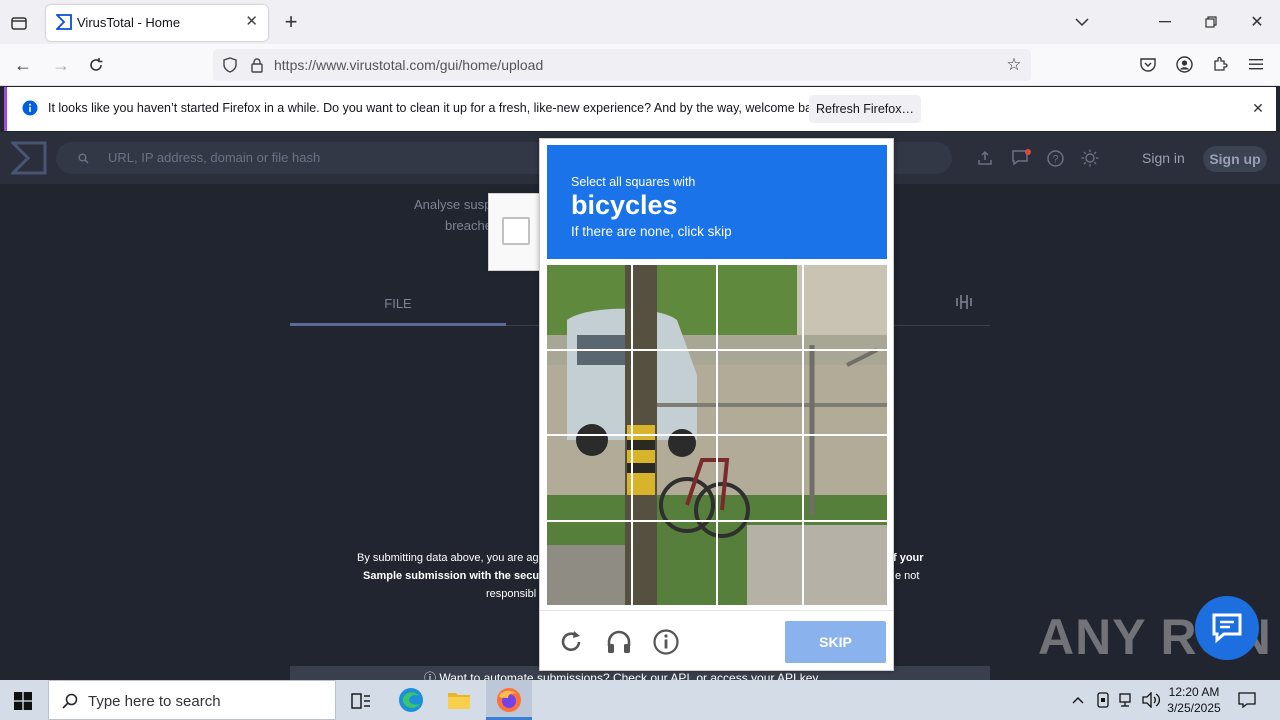  I want to click on extensions-icon, so click(1220, 64).